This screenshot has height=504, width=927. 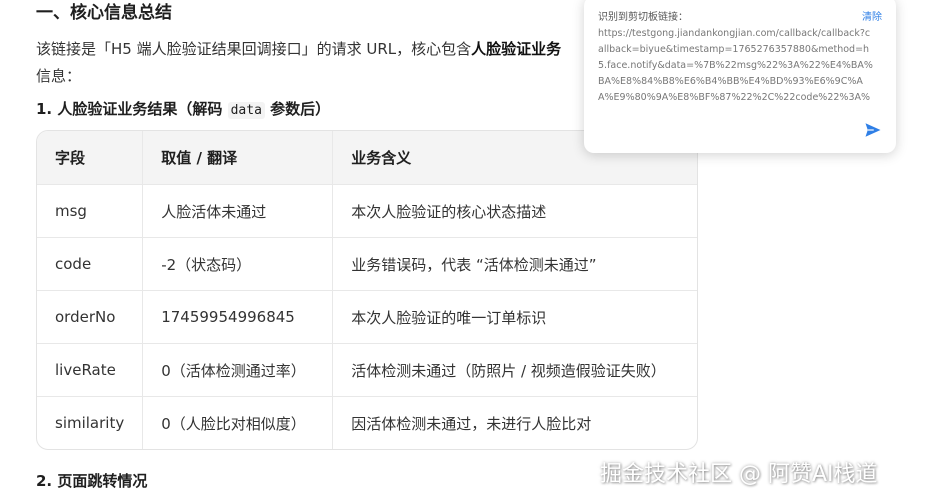 I want to click on inline-code: data, so click(x=246, y=110).